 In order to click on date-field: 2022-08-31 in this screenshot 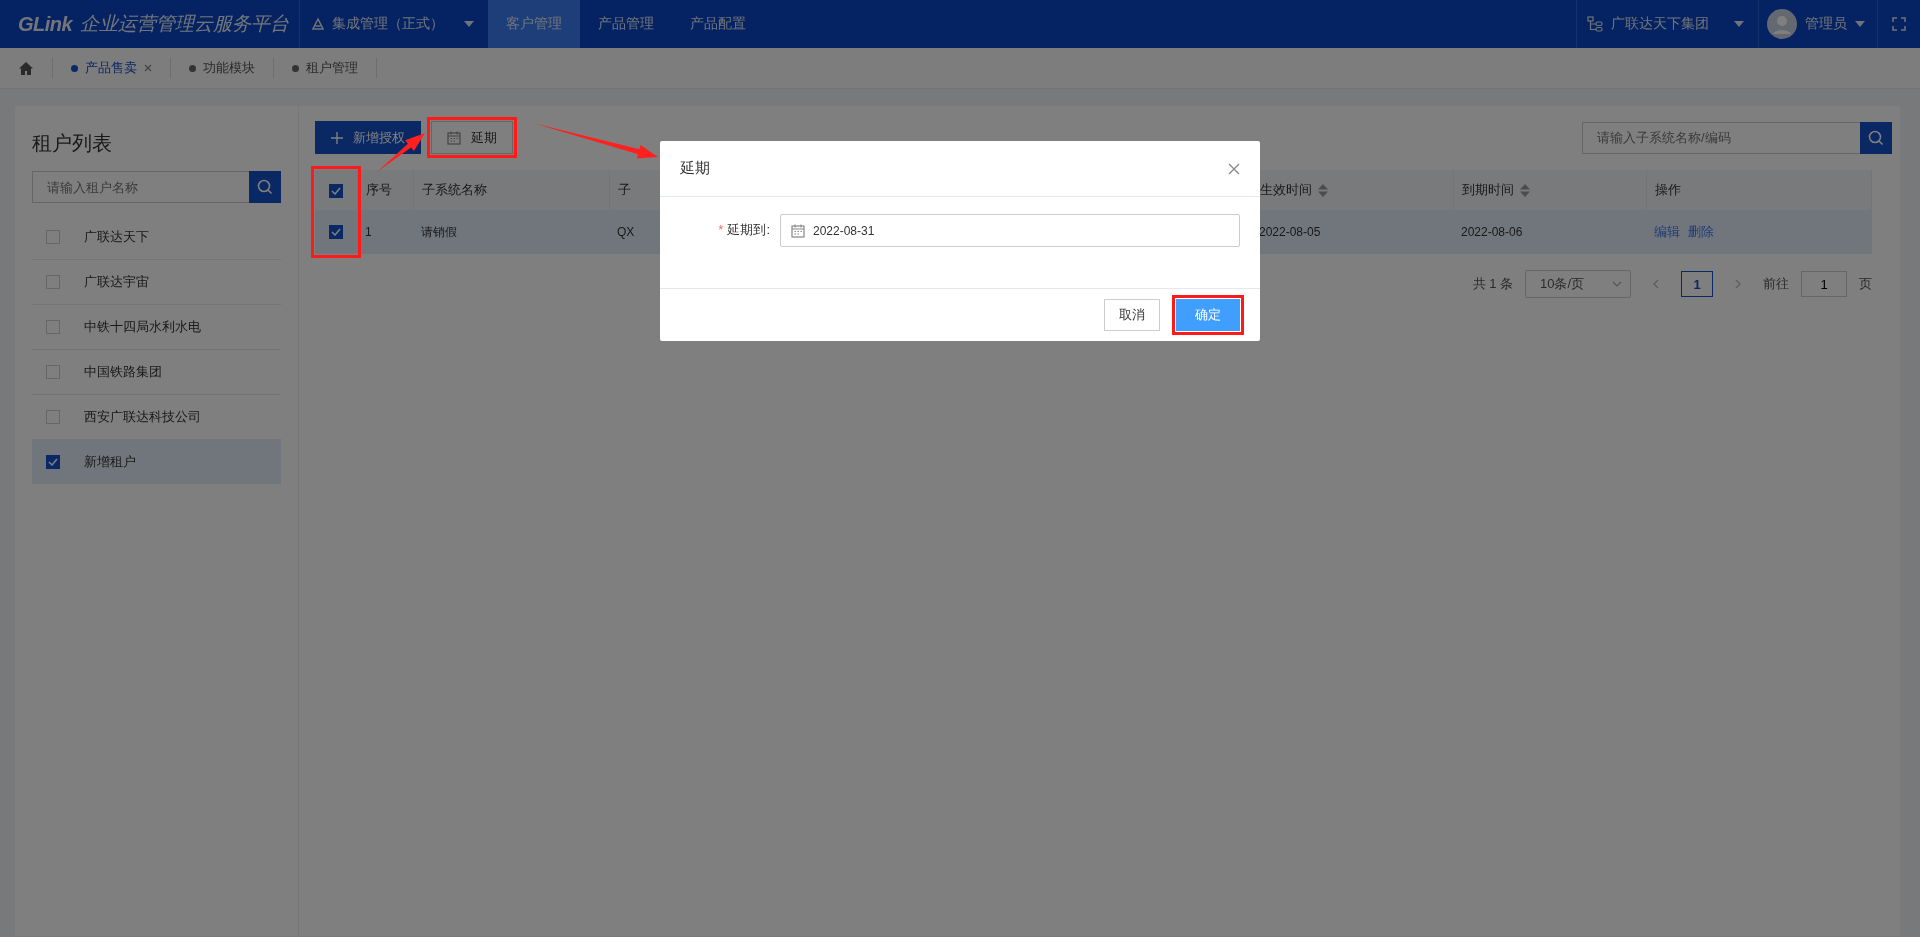, I will do `click(1010, 230)`.